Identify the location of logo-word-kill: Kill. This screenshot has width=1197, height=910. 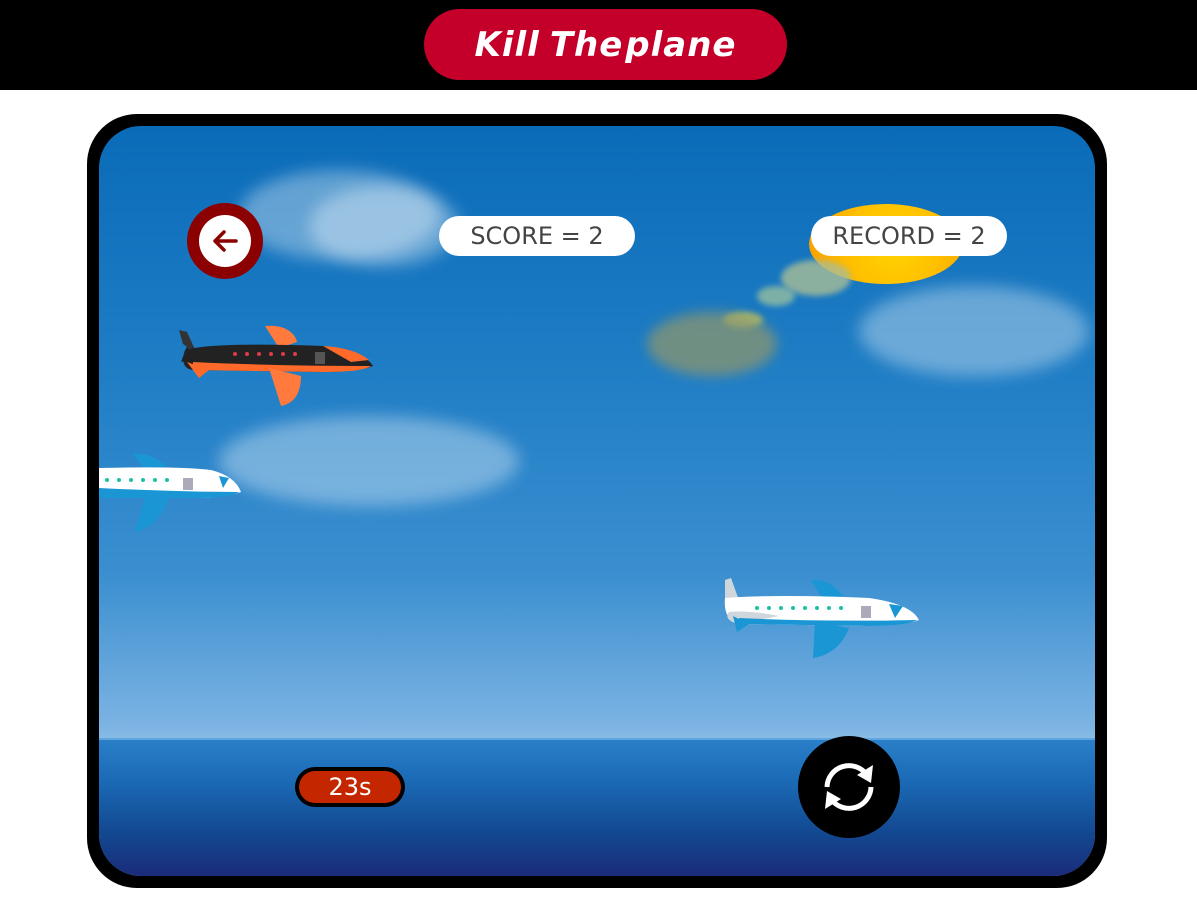
(507, 44).